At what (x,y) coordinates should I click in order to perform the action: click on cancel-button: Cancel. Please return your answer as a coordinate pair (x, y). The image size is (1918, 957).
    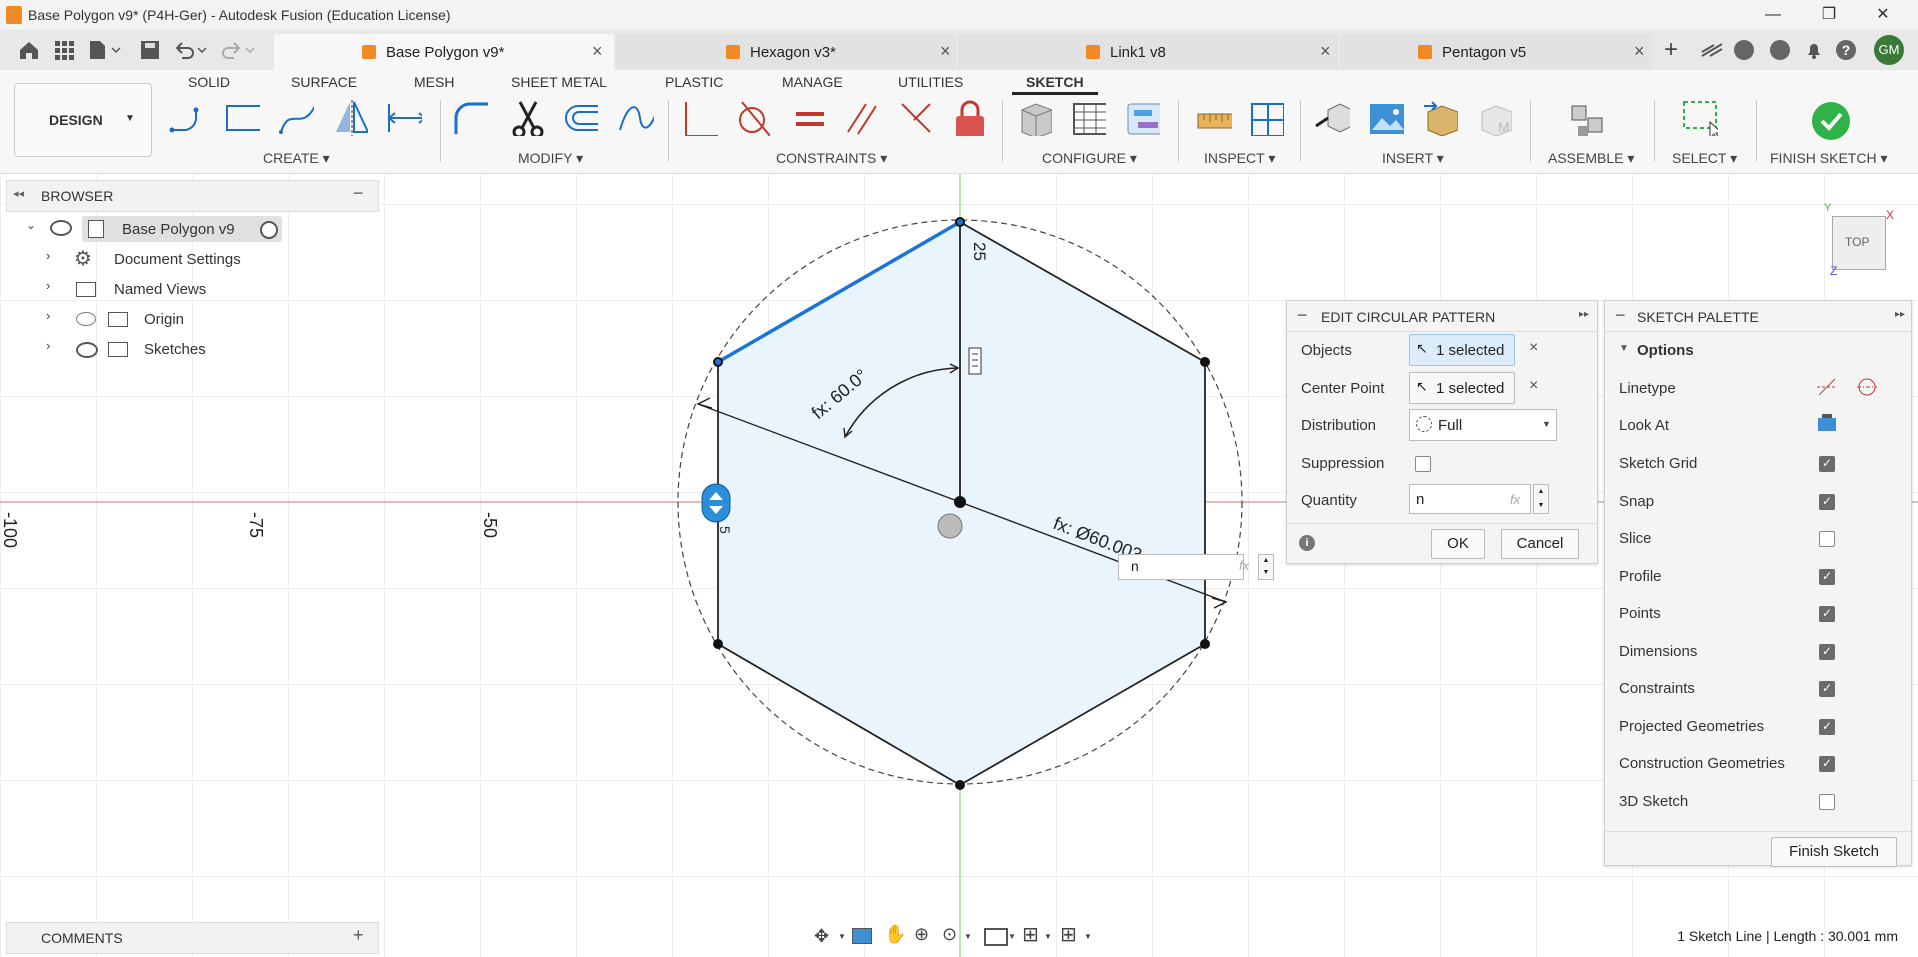
    Looking at the image, I should click on (1540, 544).